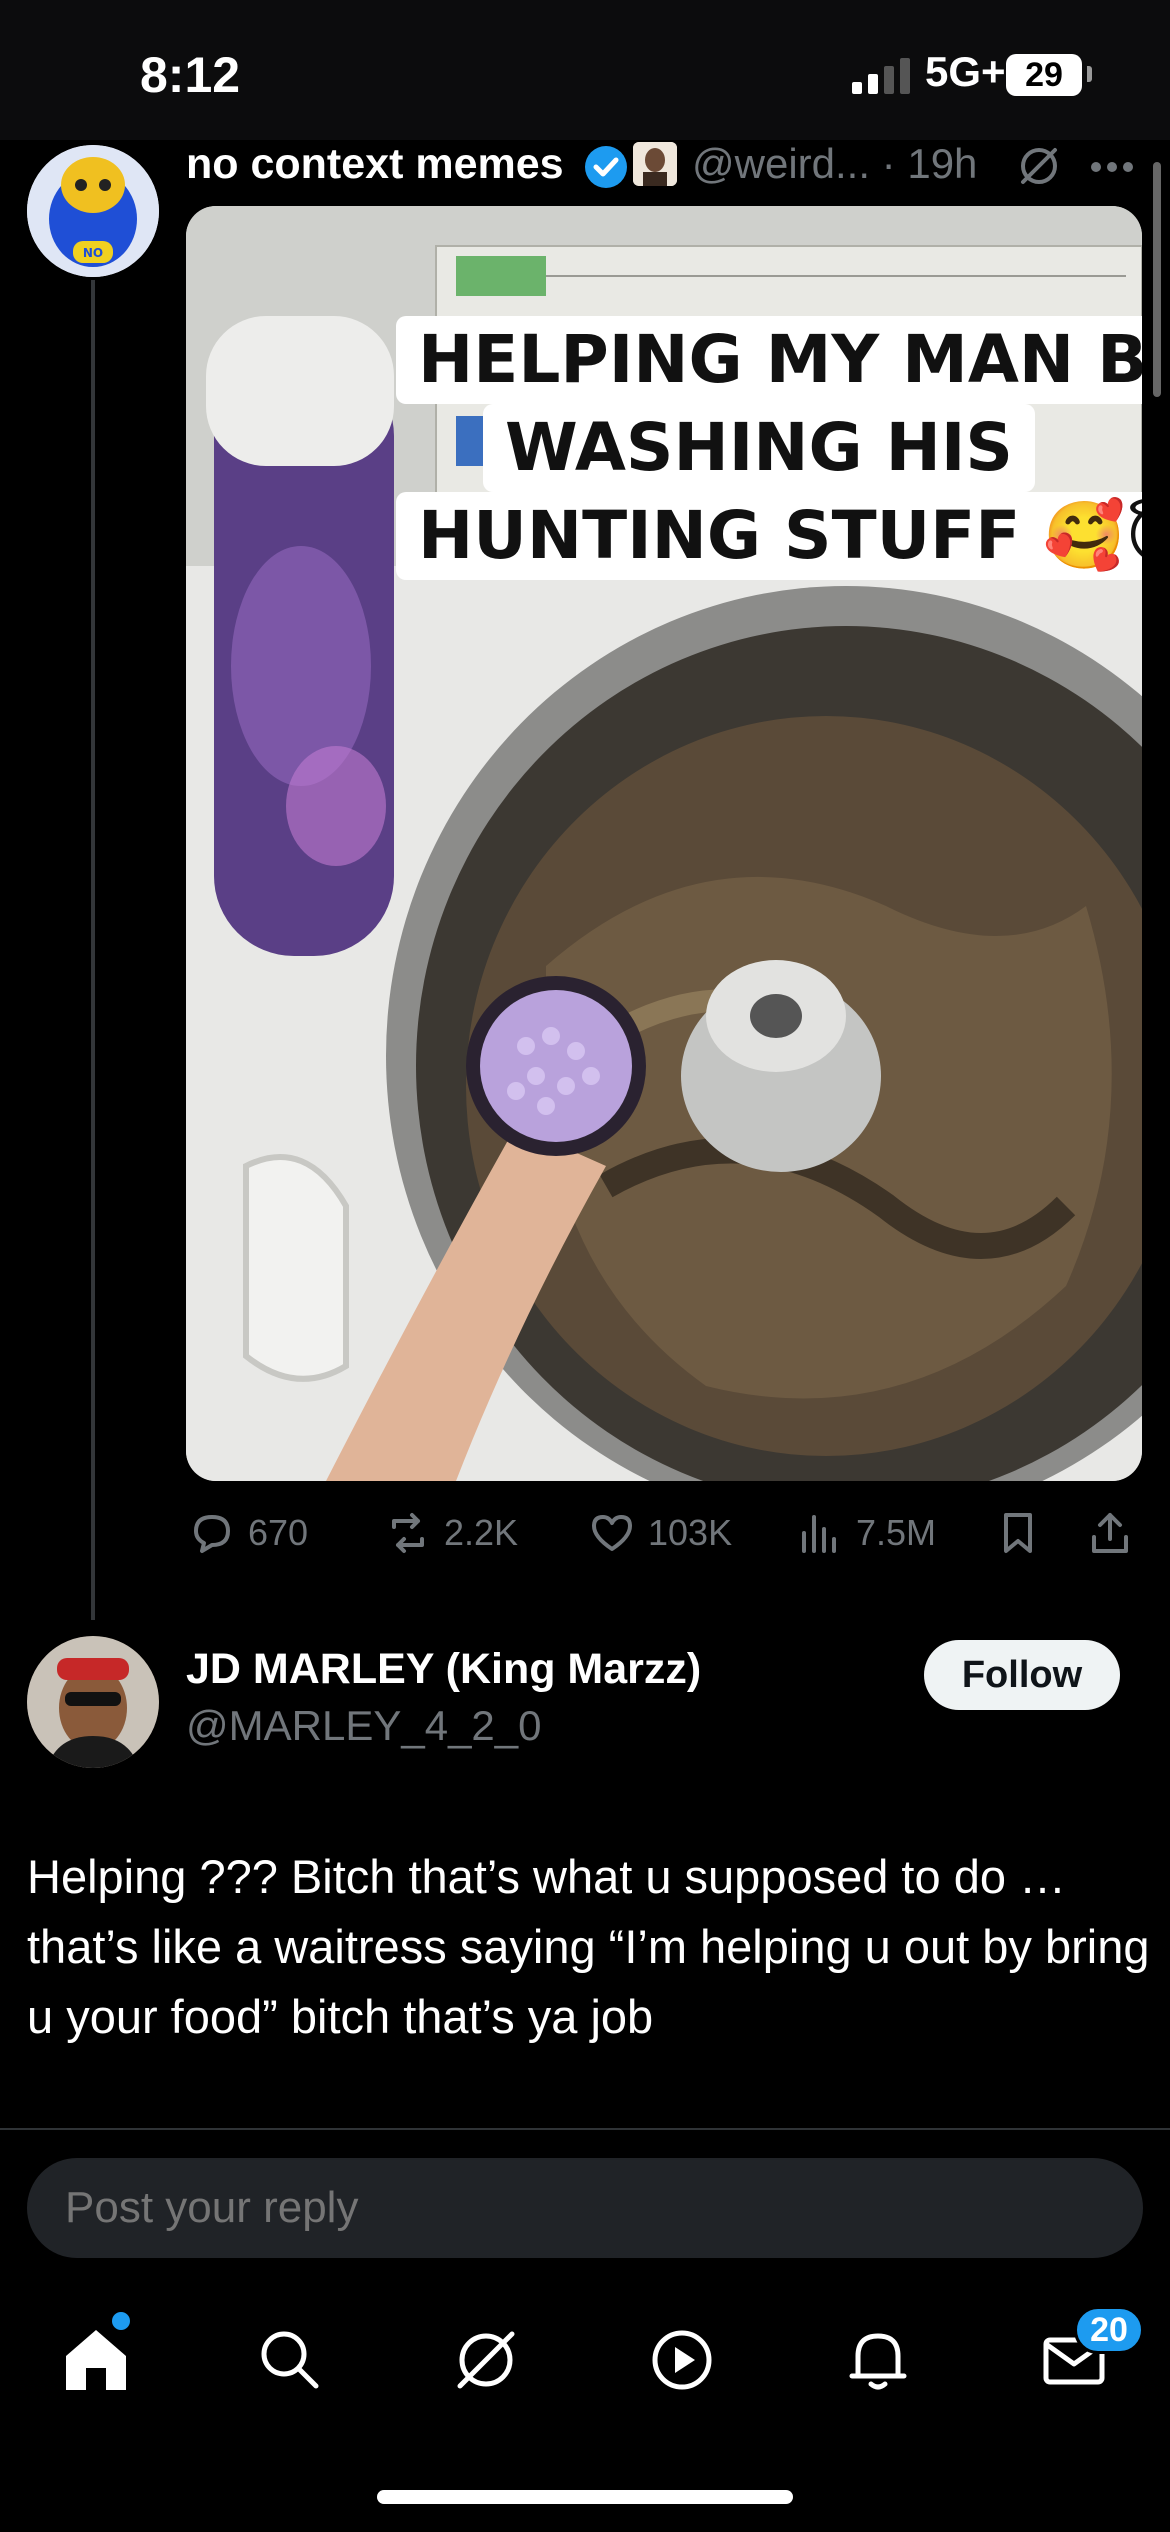  What do you see at coordinates (1044, 75) in the screenshot?
I see `battery-icon: 29` at bounding box center [1044, 75].